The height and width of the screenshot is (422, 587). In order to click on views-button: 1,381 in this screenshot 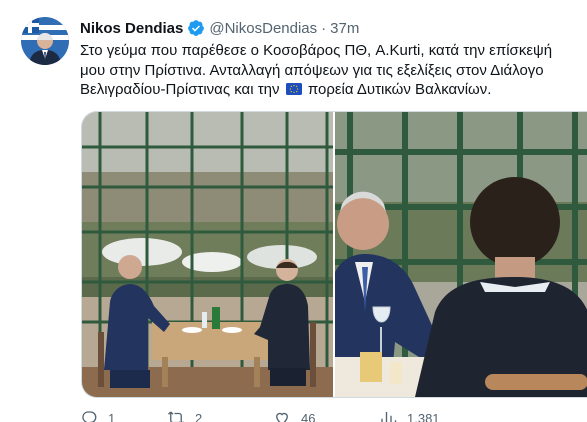, I will do `click(429, 415)`.